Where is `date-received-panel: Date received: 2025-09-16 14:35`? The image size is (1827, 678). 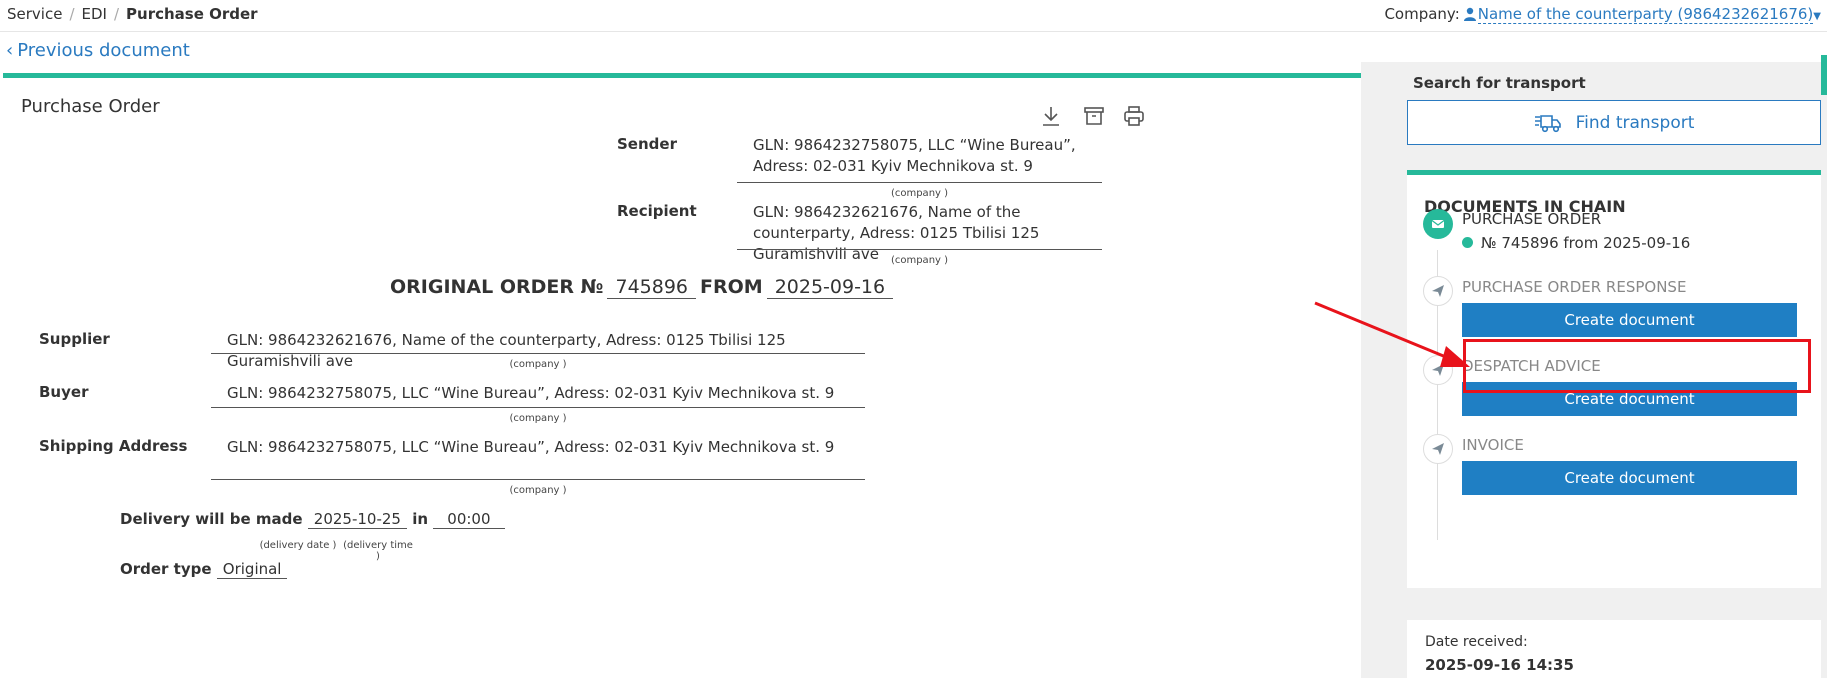
date-received-panel: Date received: 2025-09-16 14:35 is located at coordinates (1614, 649).